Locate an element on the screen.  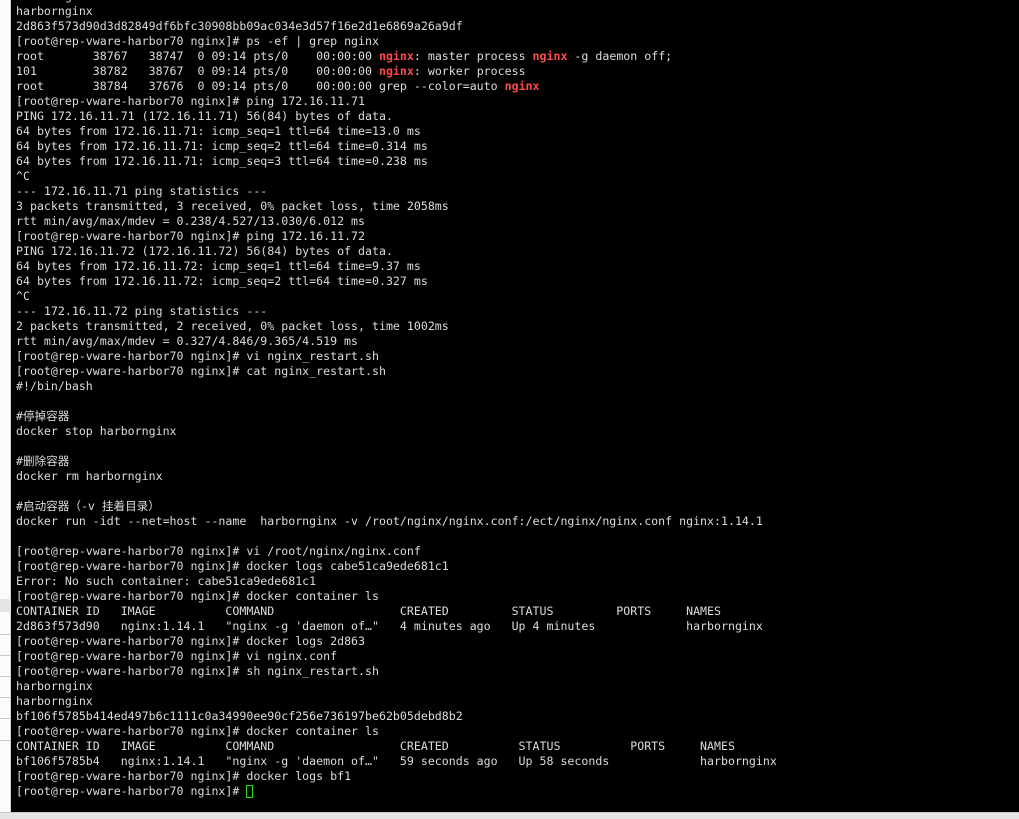
line-text: #!/bin/bash is located at coordinates (54, 386).